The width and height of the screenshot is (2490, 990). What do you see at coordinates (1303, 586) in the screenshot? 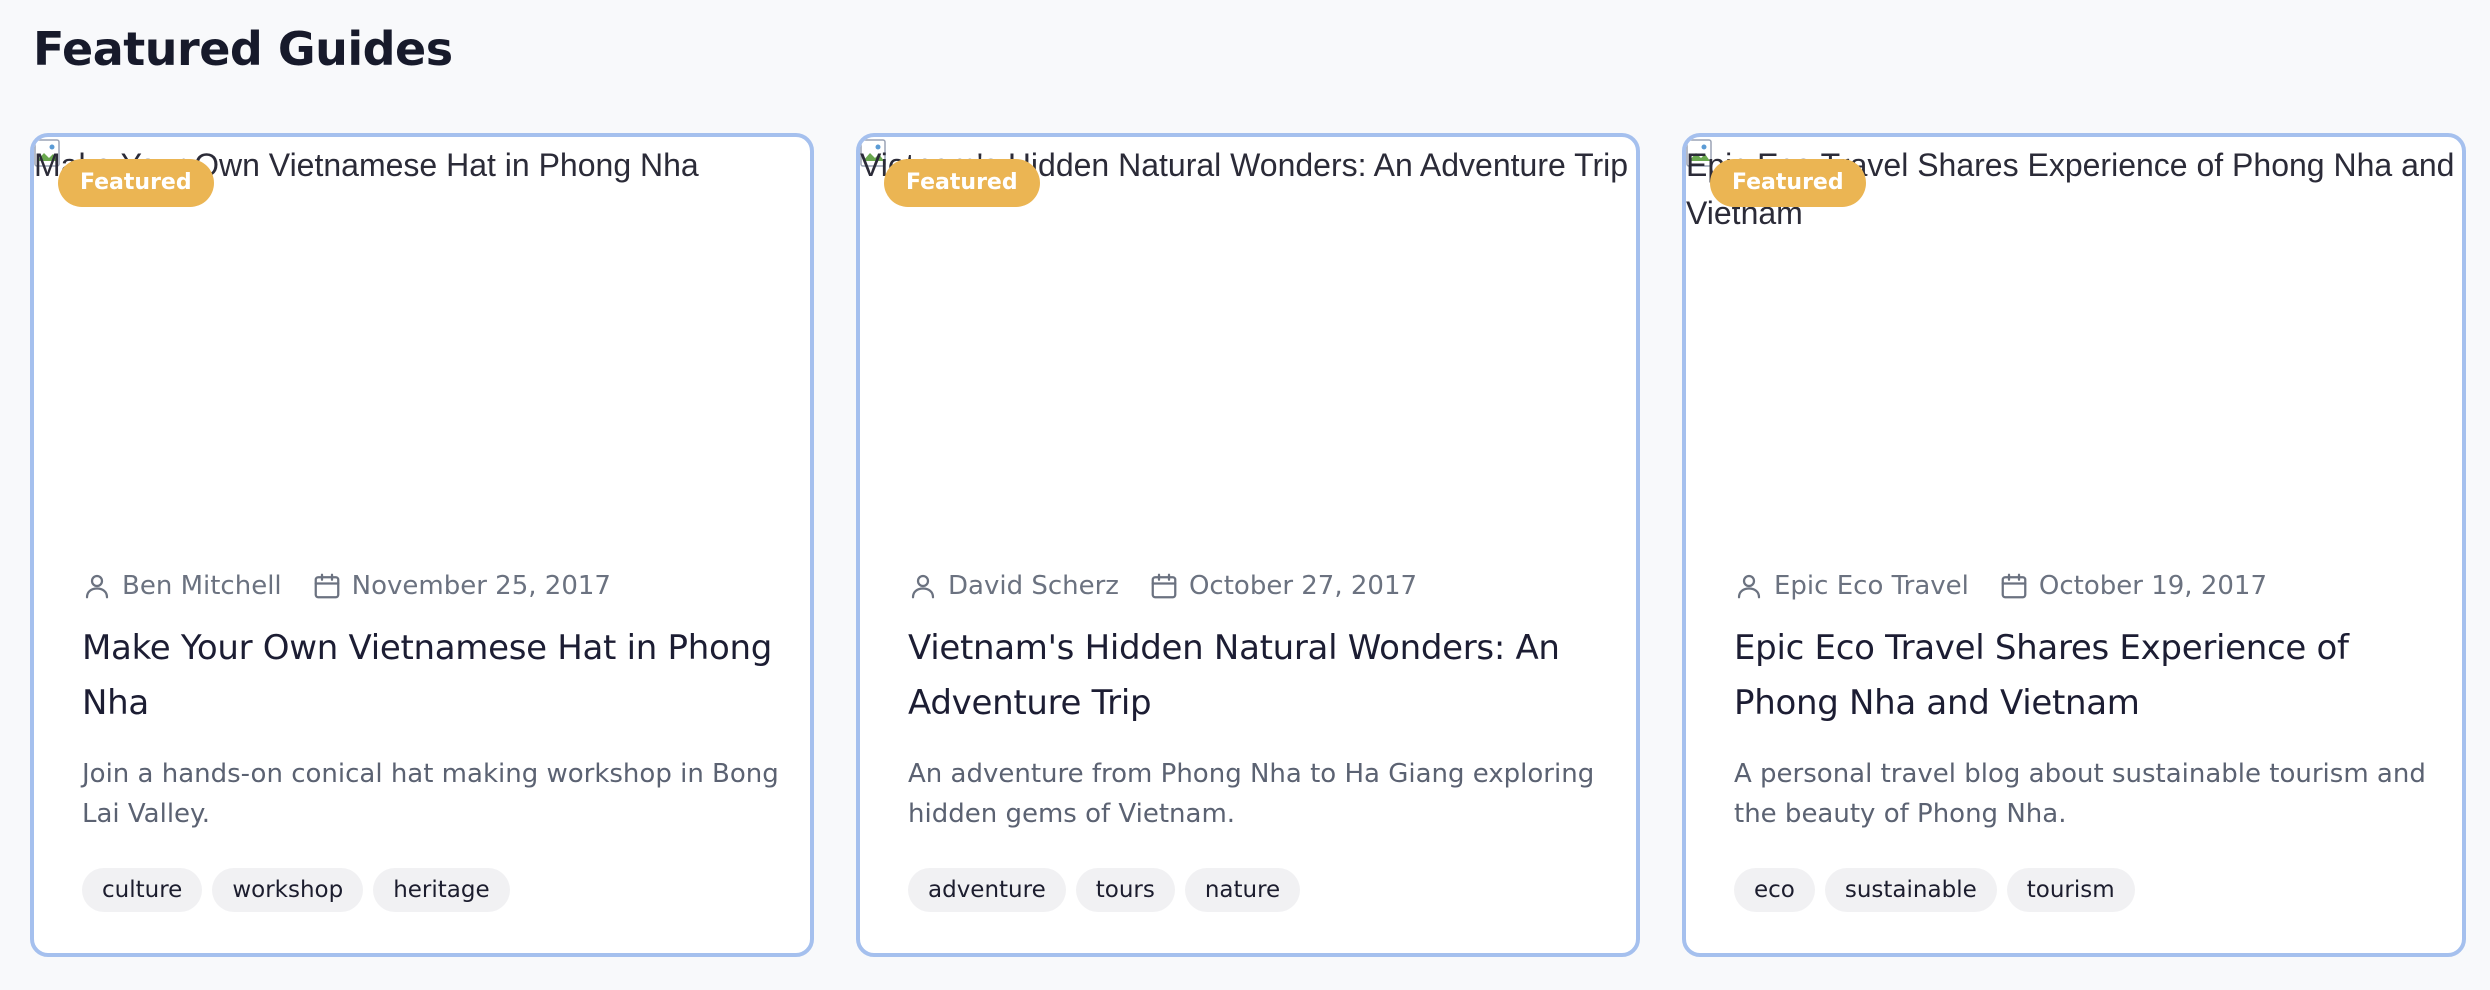
I see `publish-date: October 27, 2017` at bounding box center [1303, 586].